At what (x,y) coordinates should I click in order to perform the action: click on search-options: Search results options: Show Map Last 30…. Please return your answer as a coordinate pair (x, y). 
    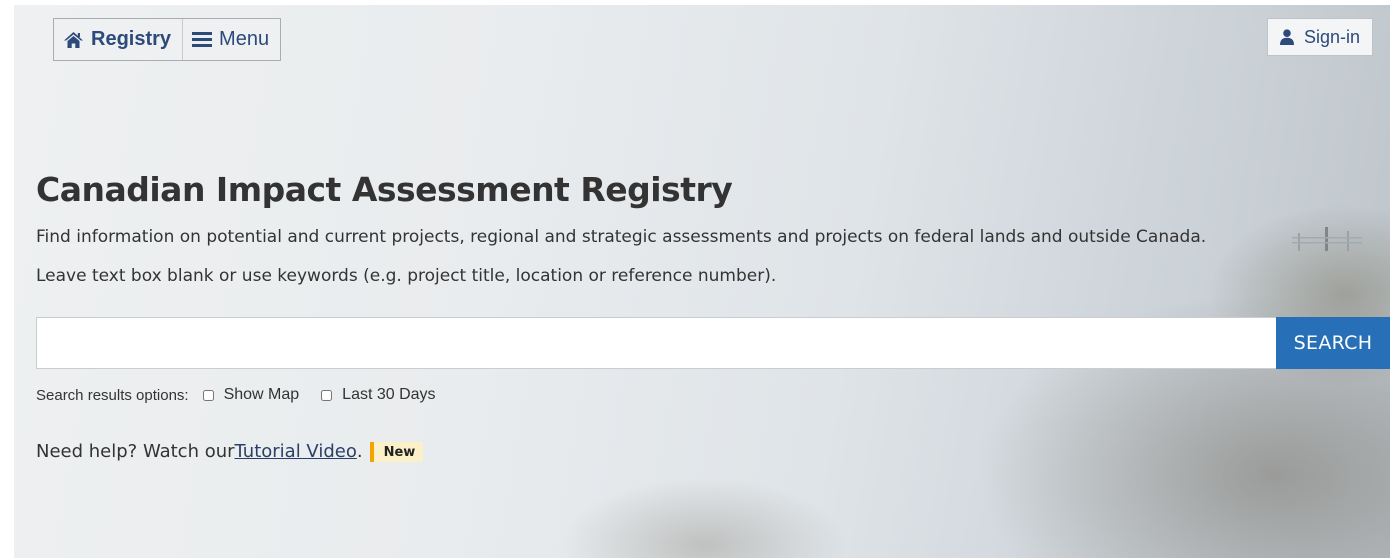
    Looking at the image, I should click on (247, 395).